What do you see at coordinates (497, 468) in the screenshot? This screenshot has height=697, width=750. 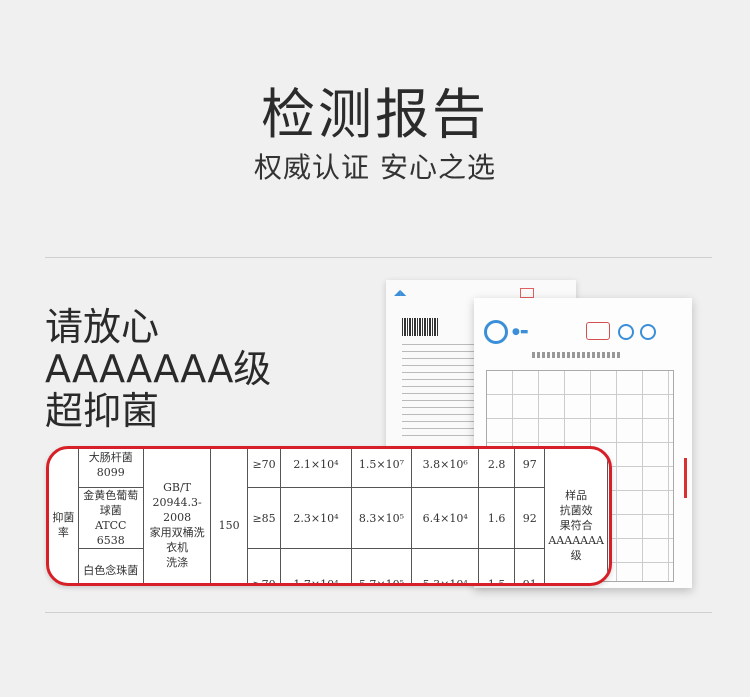 I see `value-d-cell: 2.8` at bounding box center [497, 468].